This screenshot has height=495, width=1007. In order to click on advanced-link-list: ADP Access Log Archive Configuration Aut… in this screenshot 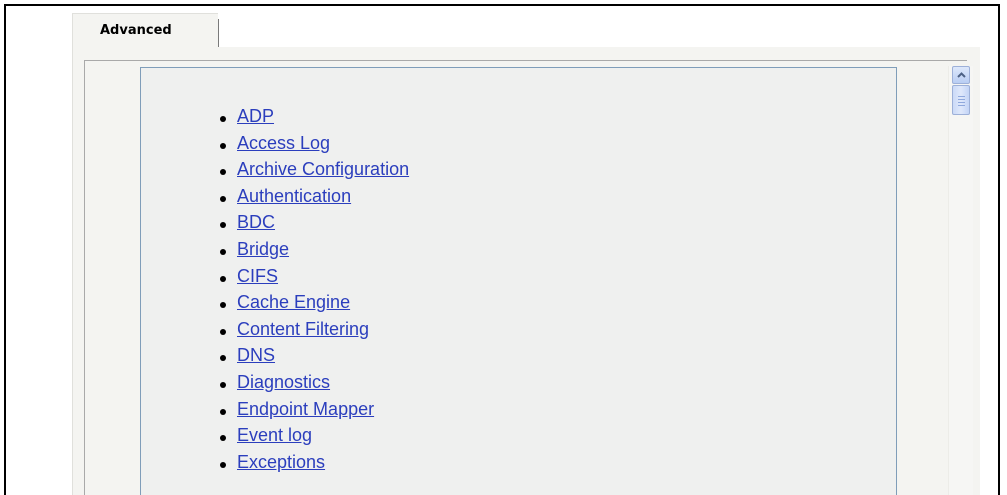, I will do `click(314, 292)`.